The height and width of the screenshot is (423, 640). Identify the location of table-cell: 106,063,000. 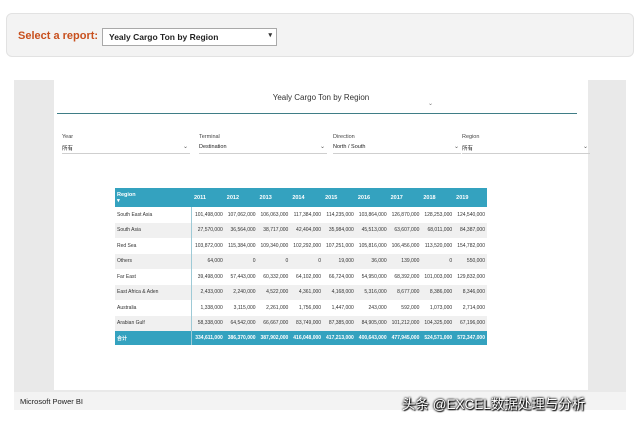
(274, 215).